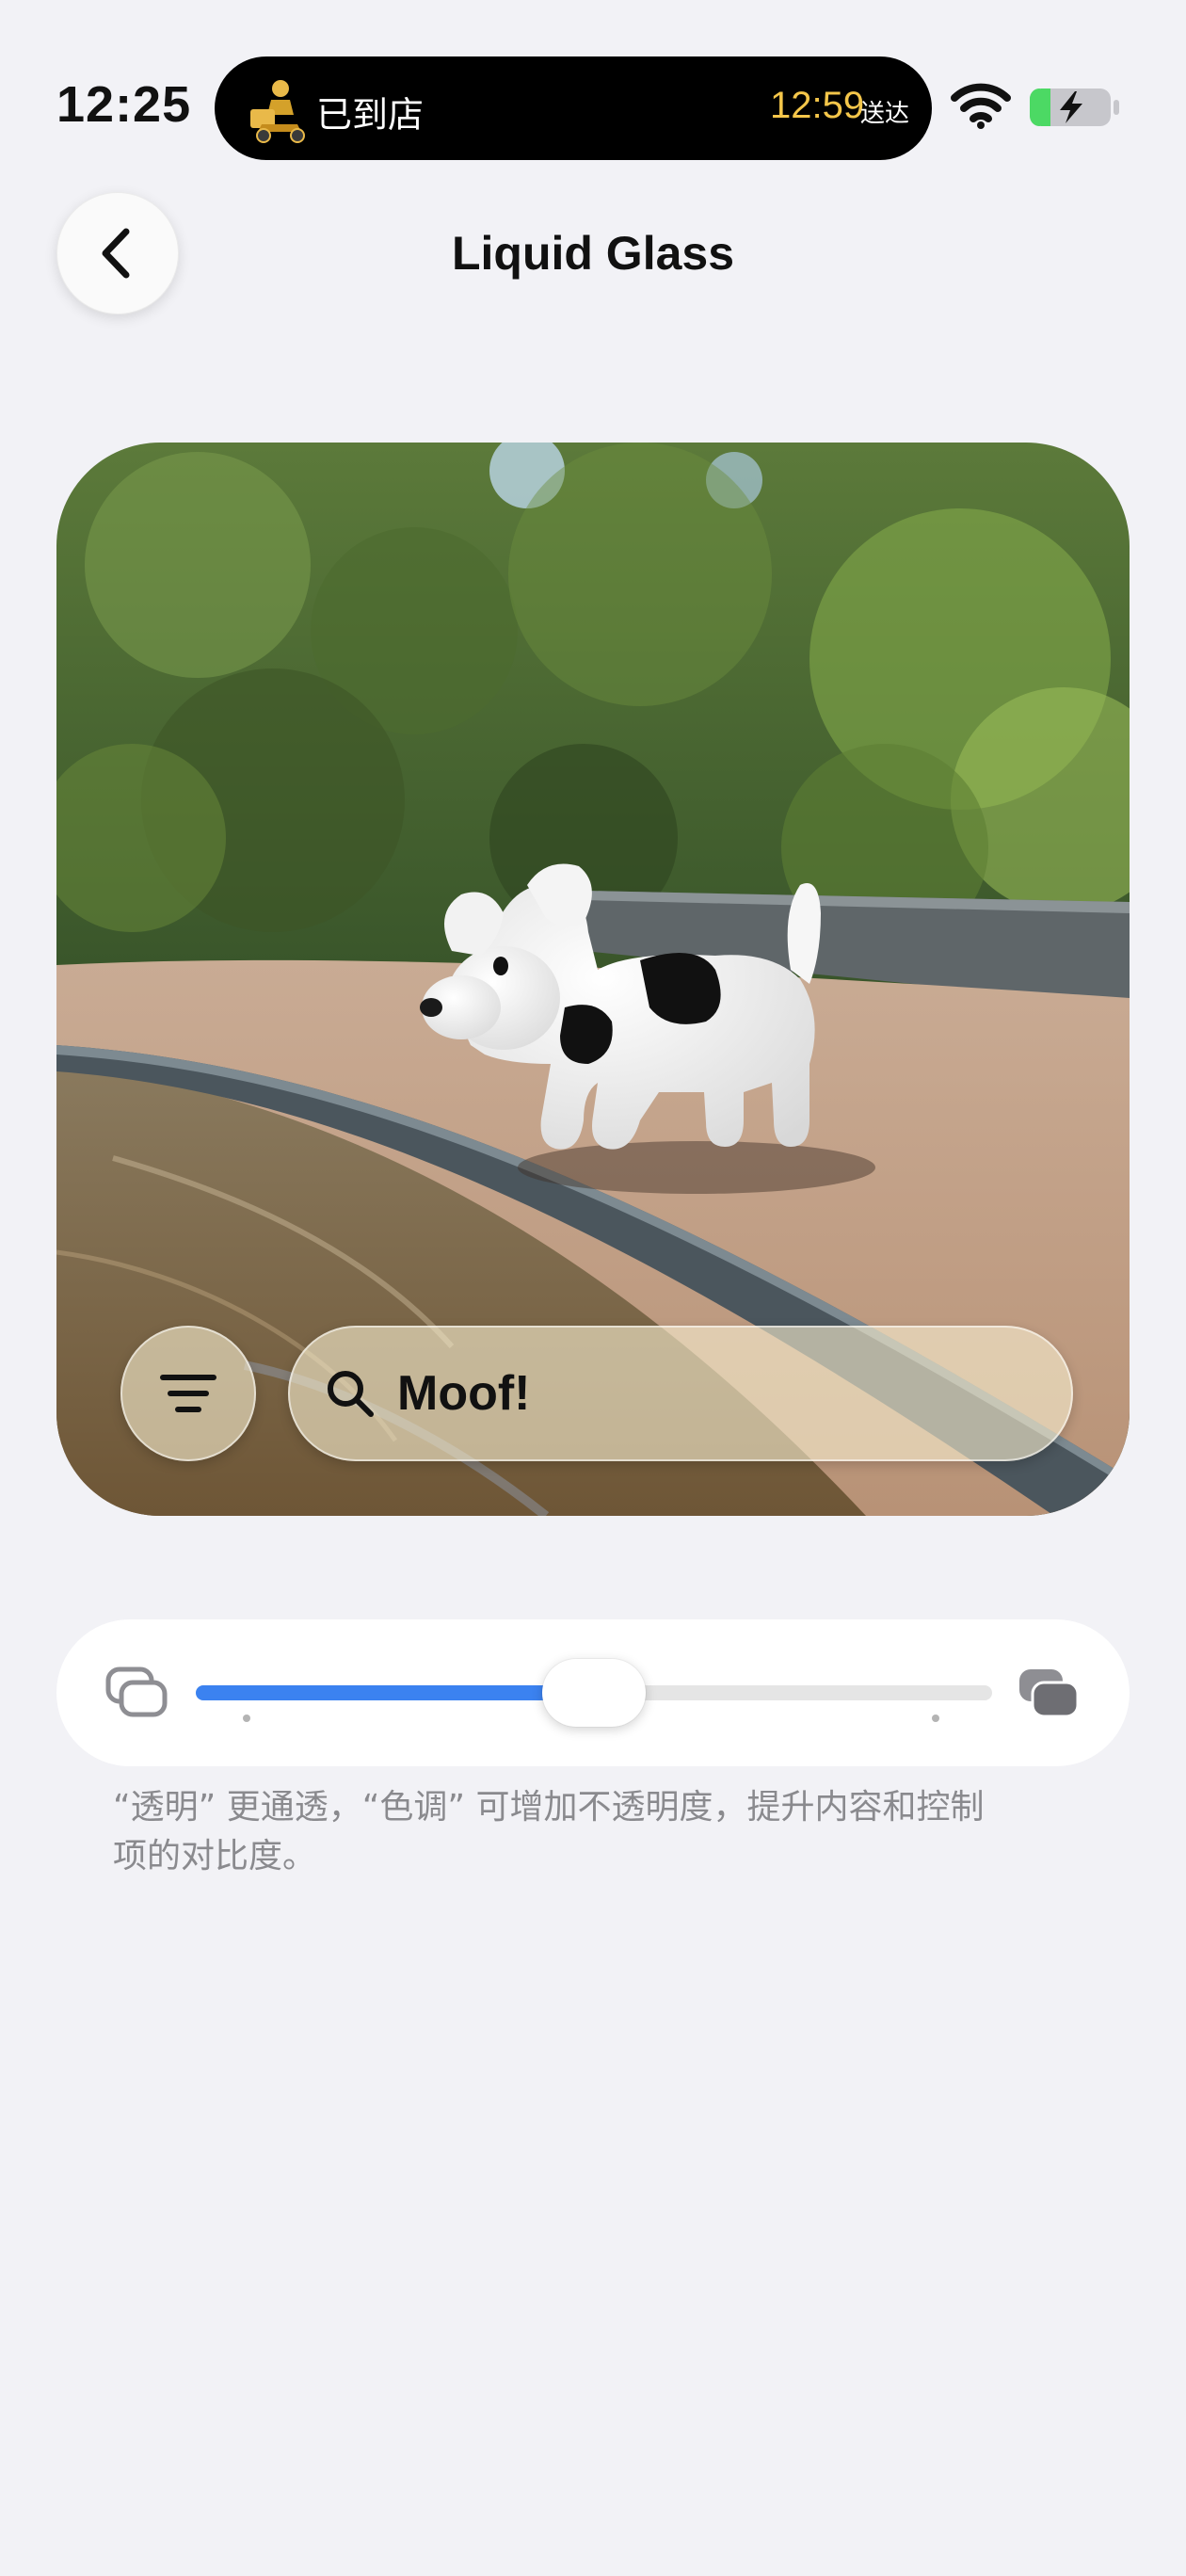 This screenshot has height=2576, width=1186. I want to click on filter-menu-button, so click(188, 1393).